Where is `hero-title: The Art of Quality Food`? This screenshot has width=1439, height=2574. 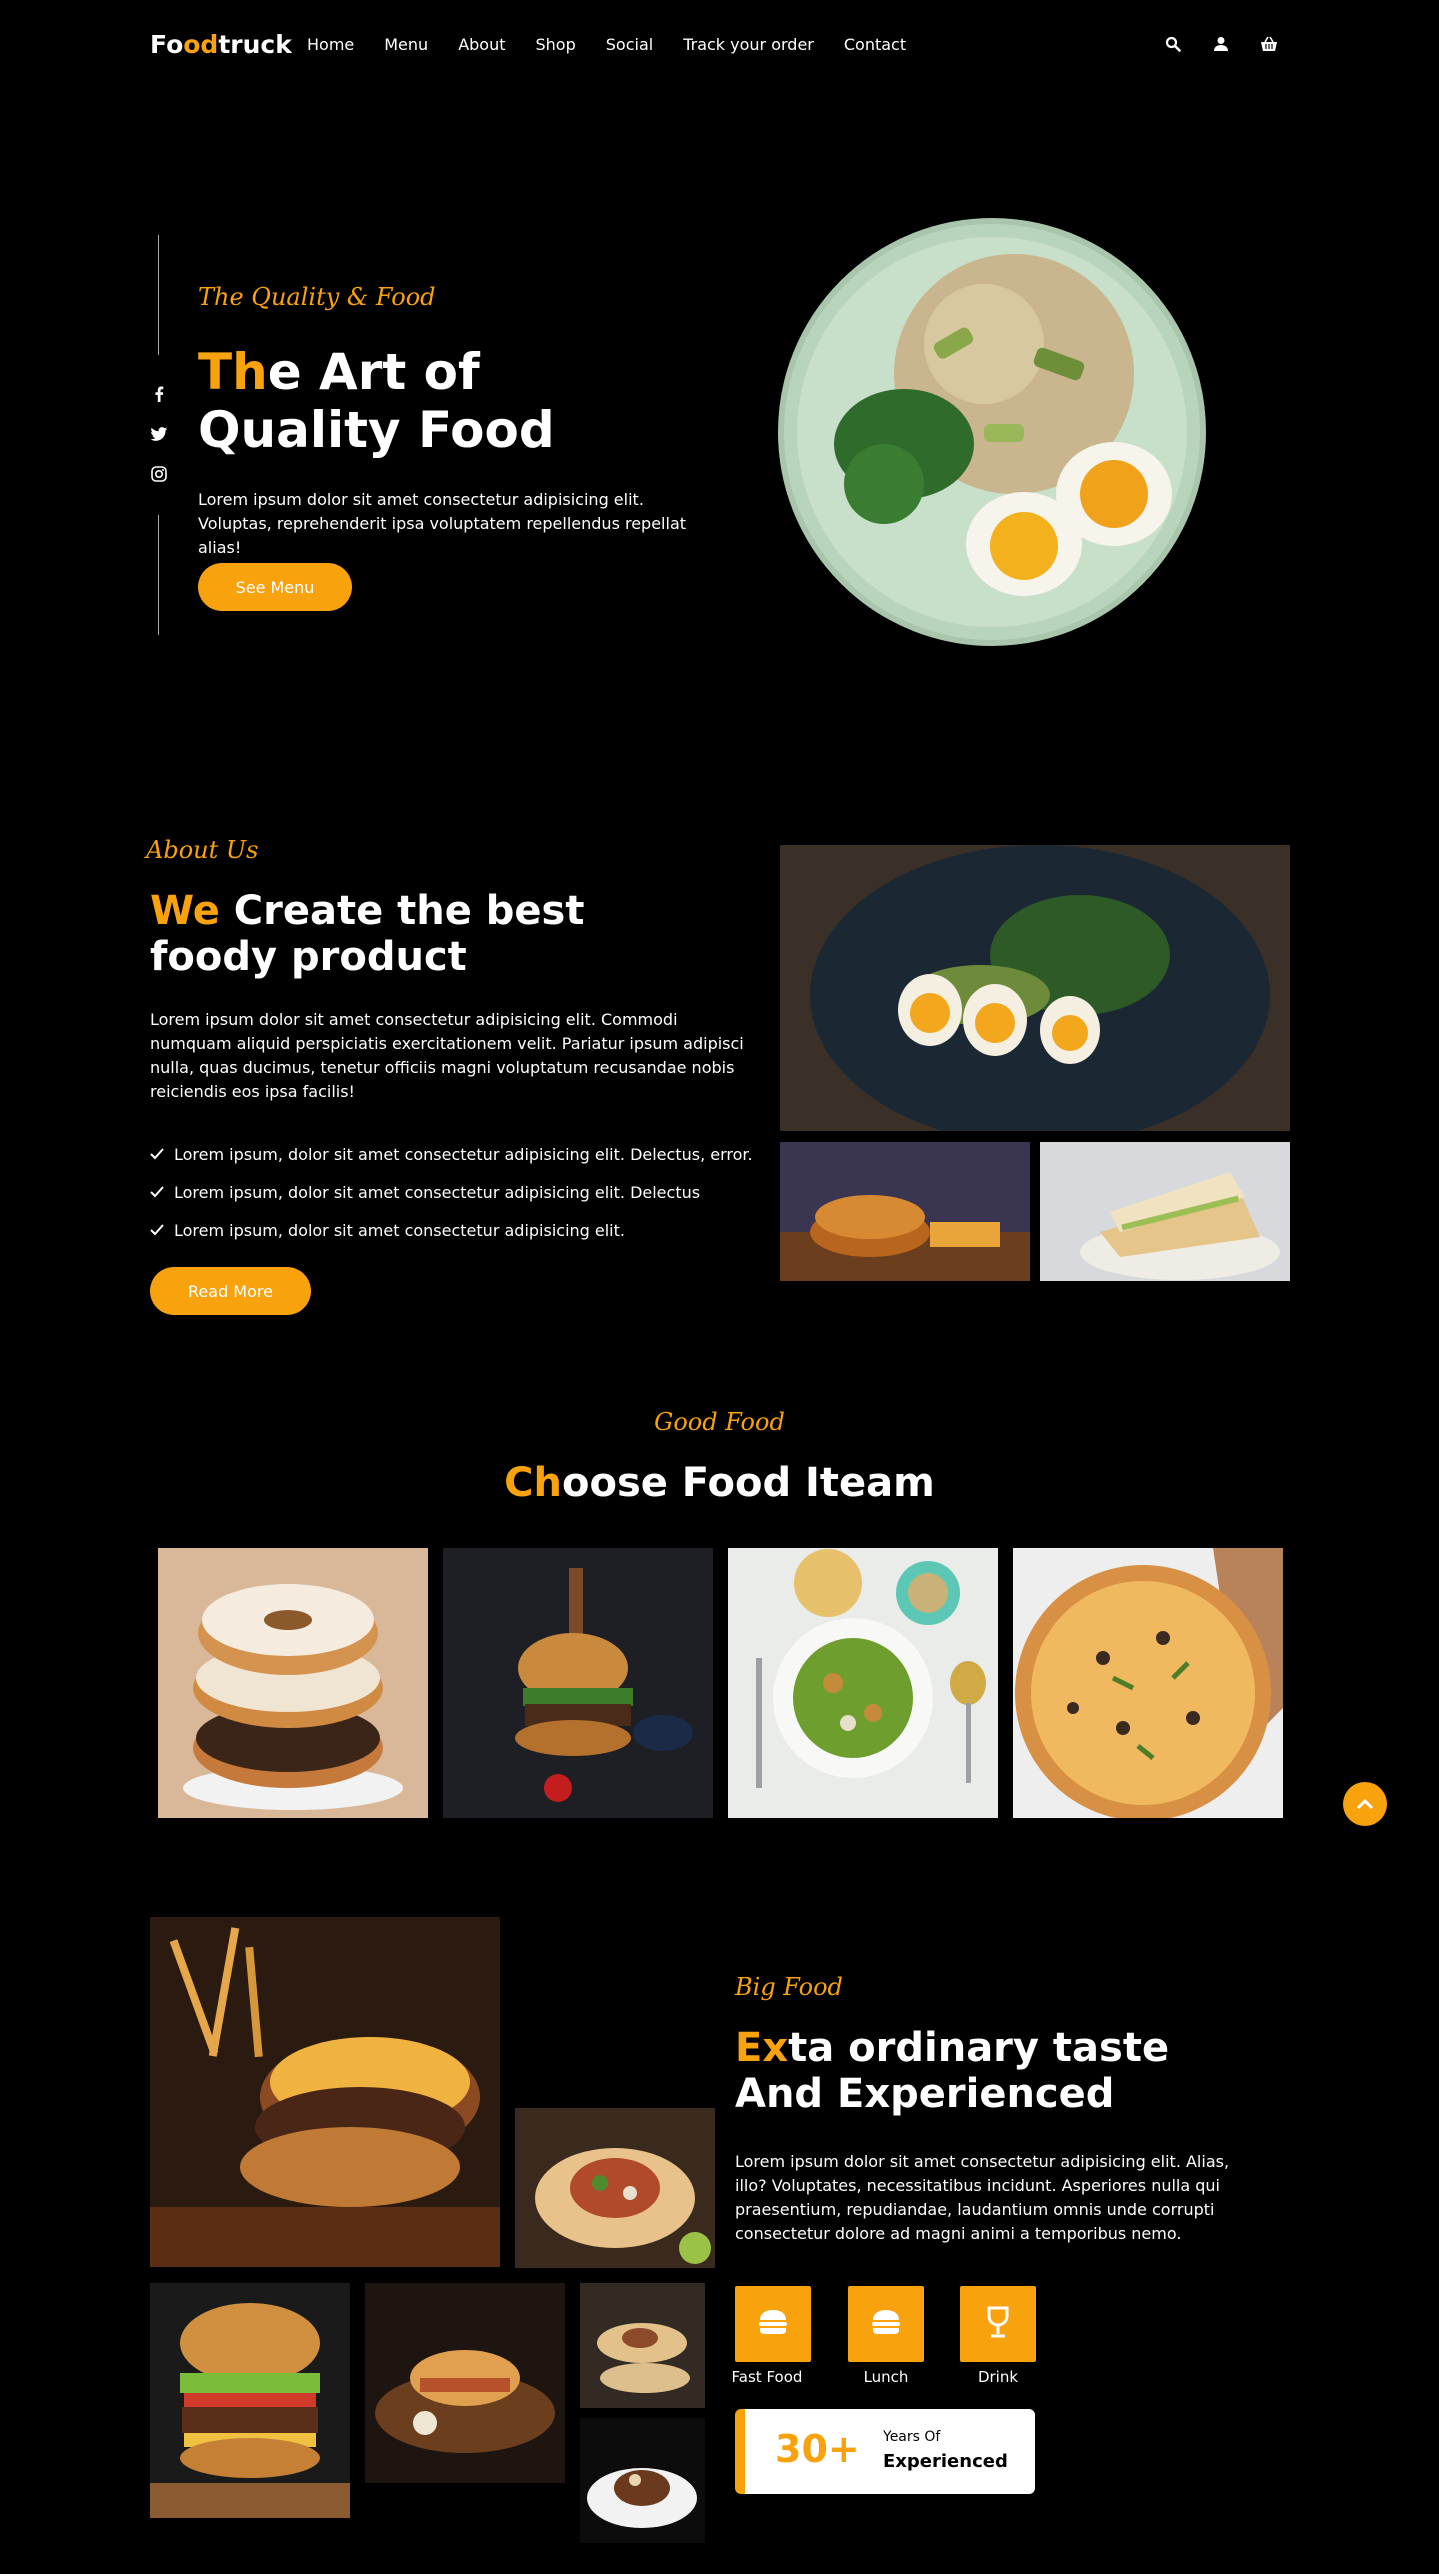
hero-title: The Art of Quality Food is located at coordinates (376, 401).